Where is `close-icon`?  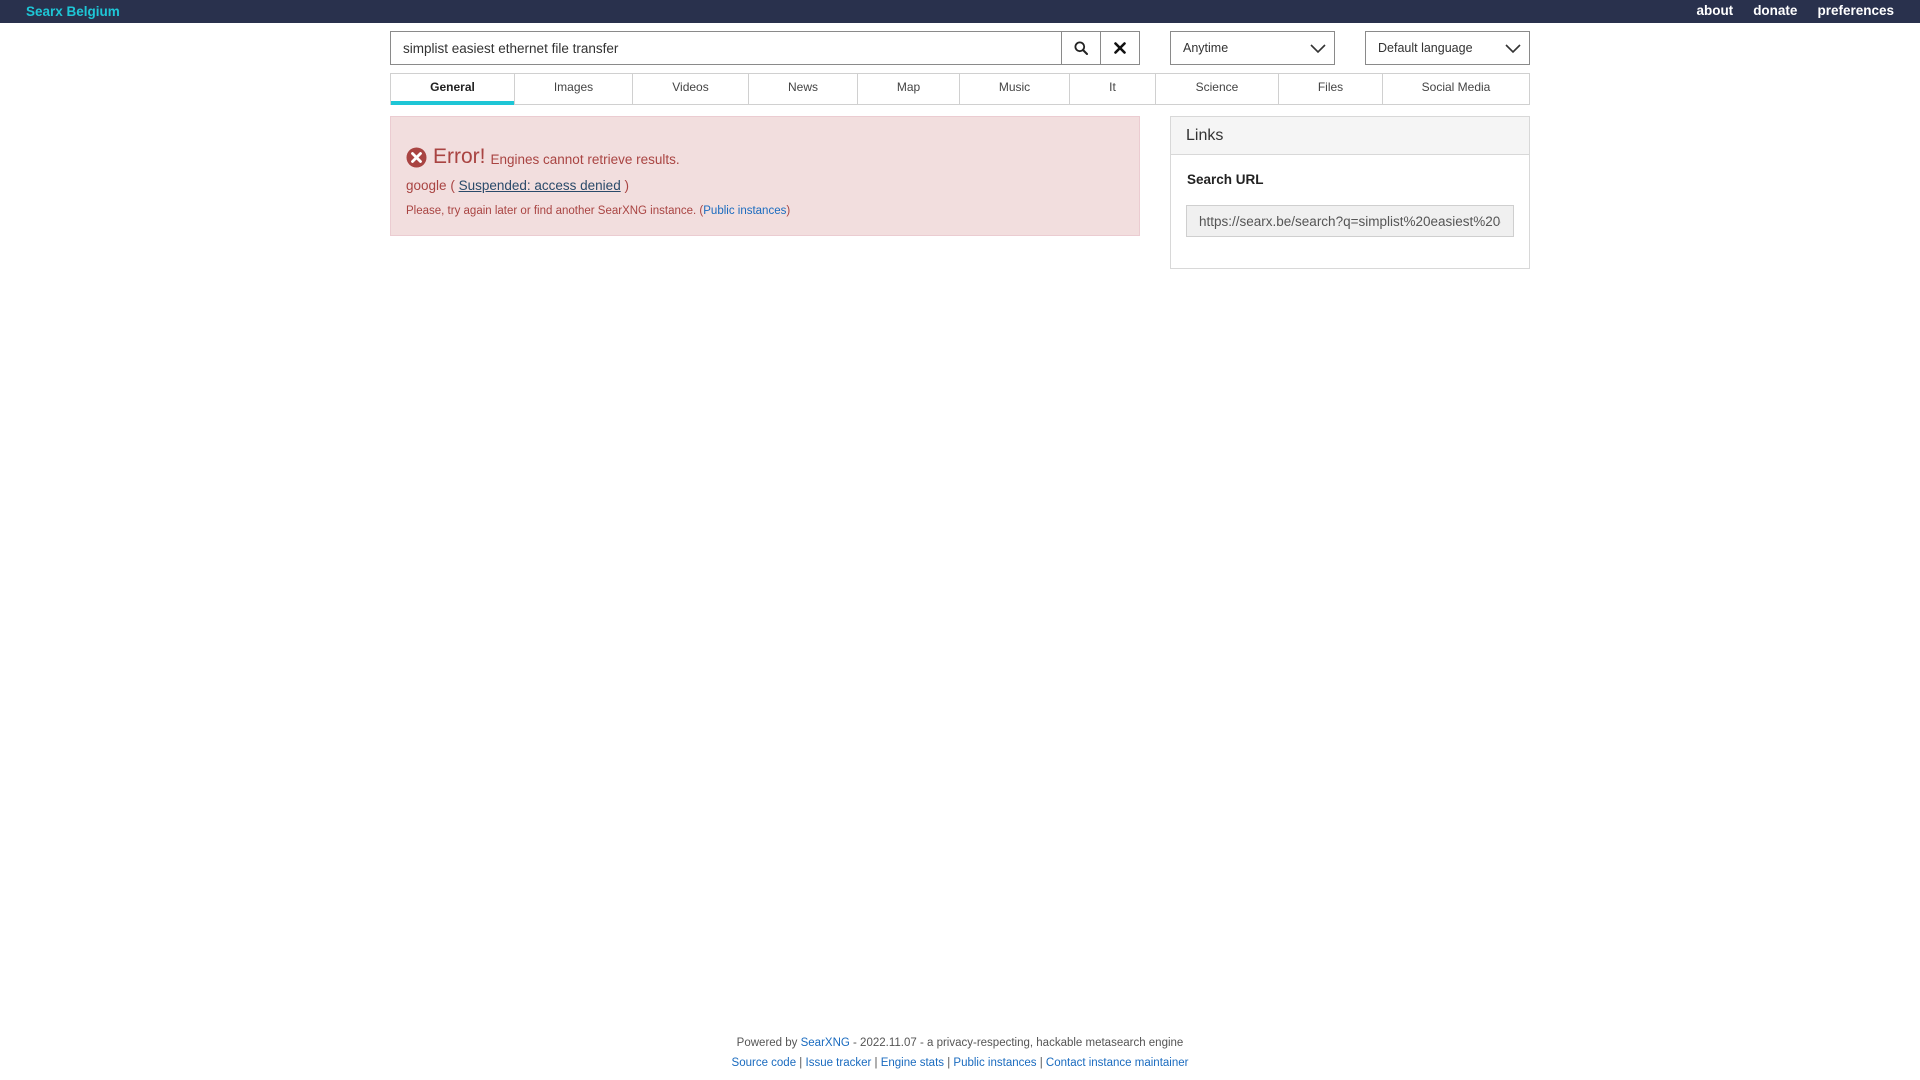 close-icon is located at coordinates (1120, 48).